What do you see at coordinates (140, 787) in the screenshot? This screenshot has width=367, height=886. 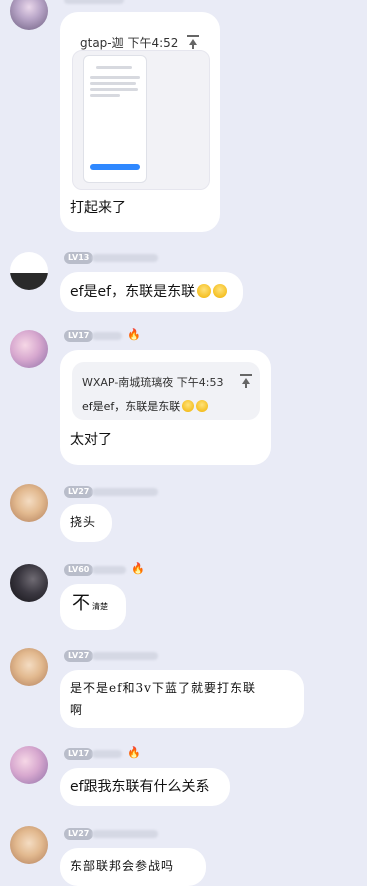 I see `message-text: ef跟我东联有什么关系` at bounding box center [140, 787].